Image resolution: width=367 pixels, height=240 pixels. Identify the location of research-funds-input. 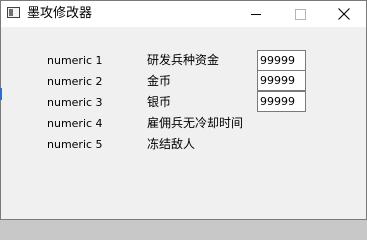
(281, 60).